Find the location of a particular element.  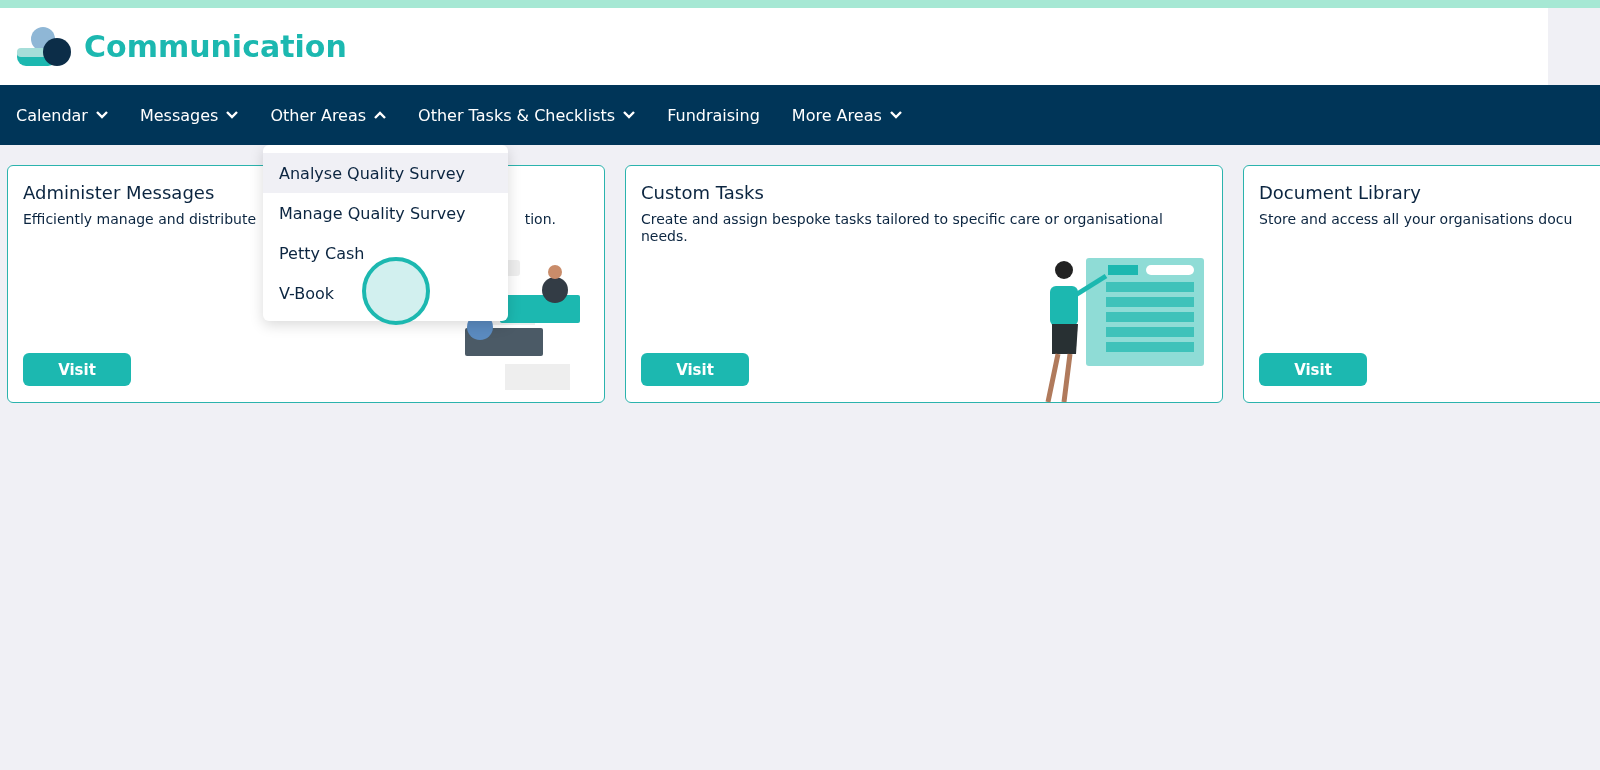

card-title: Custom Tasks is located at coordinates (703, 192).